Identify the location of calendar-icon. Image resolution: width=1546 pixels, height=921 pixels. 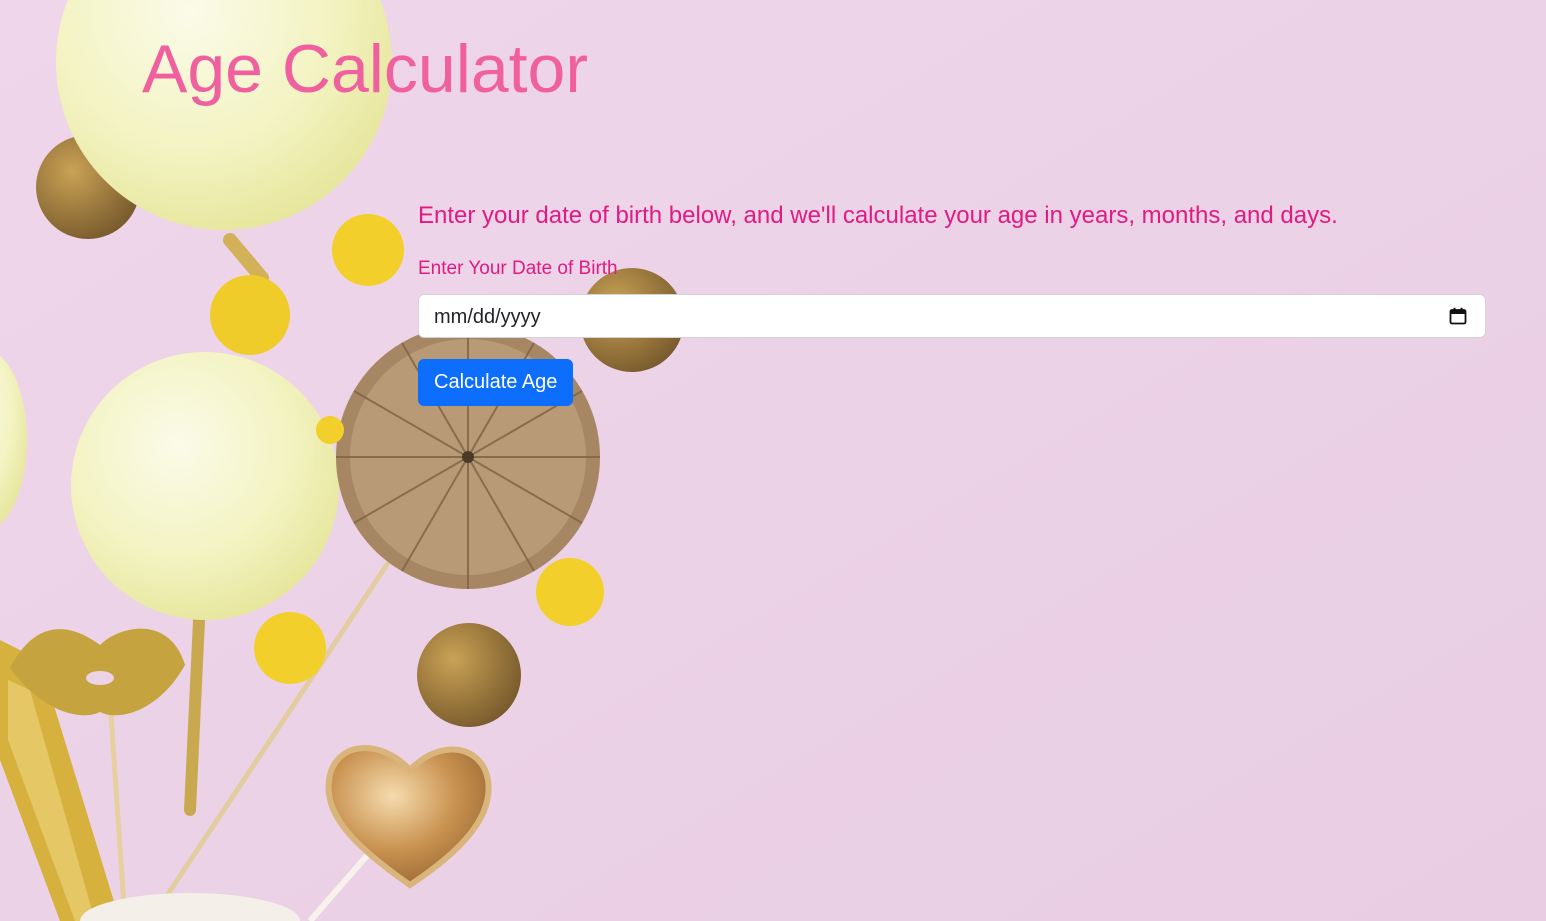
(1458, 316).